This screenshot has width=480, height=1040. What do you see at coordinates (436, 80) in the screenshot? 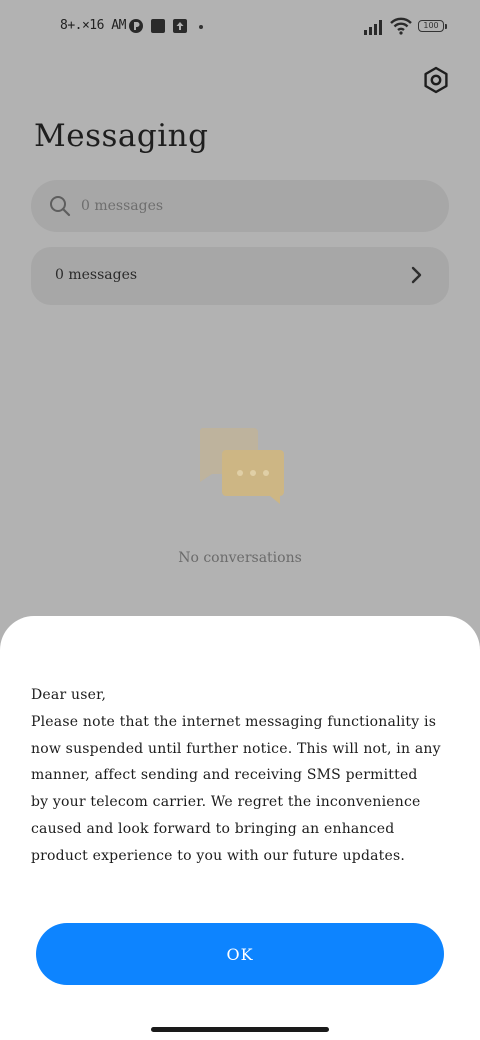
I see `settings-hexagon-icon` at bounding box center [436, 80].